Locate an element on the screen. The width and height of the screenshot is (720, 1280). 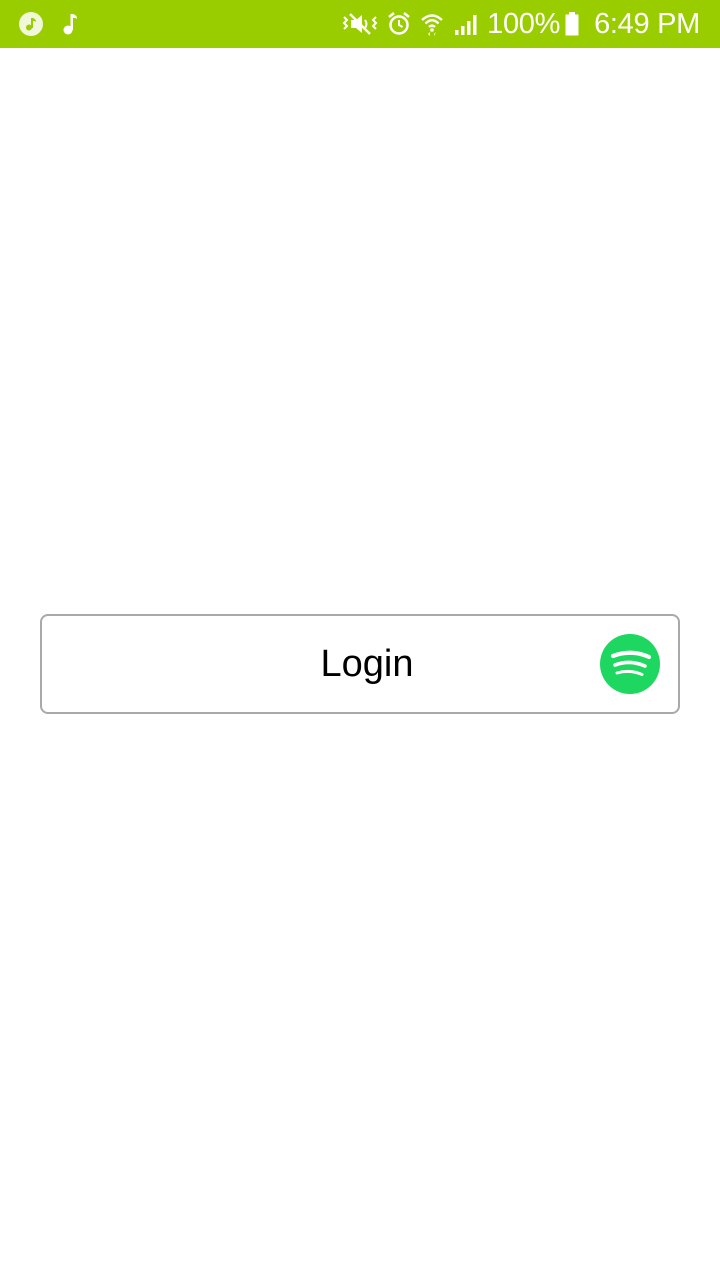
signal-icon is located at coordinates (466, 24).